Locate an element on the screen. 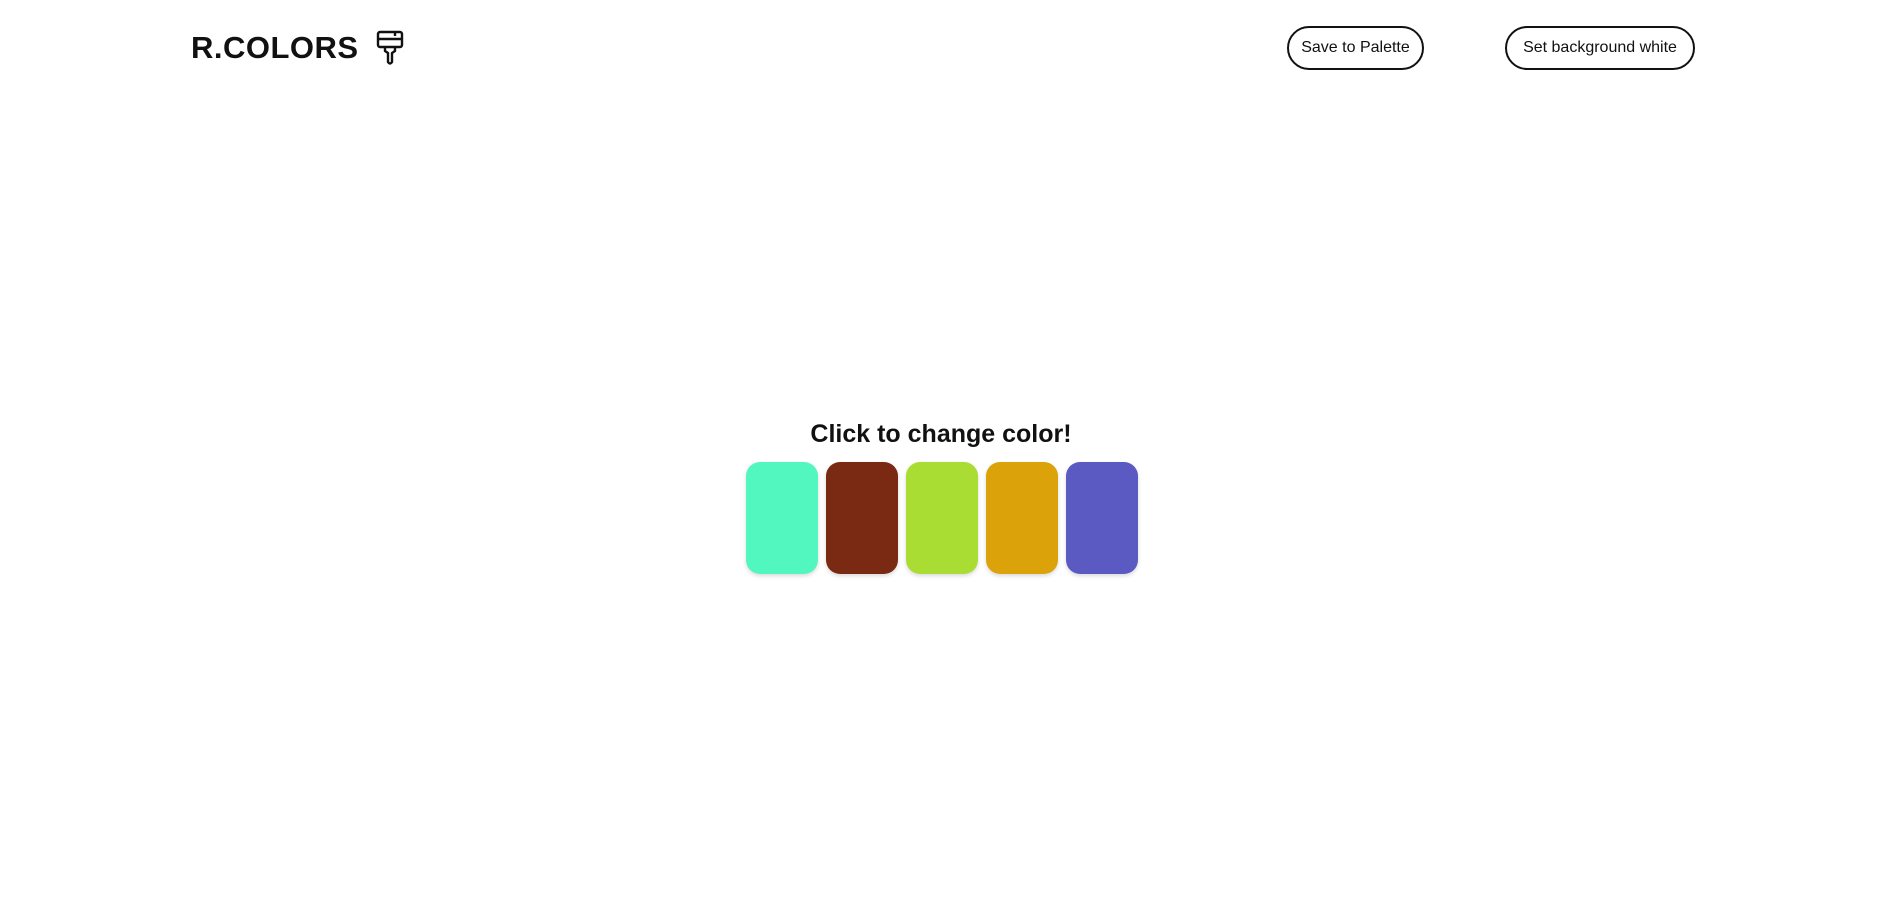 The image size is (1882, 904). instruction-heading: Click to change color! is located at coordinates (941, 434).